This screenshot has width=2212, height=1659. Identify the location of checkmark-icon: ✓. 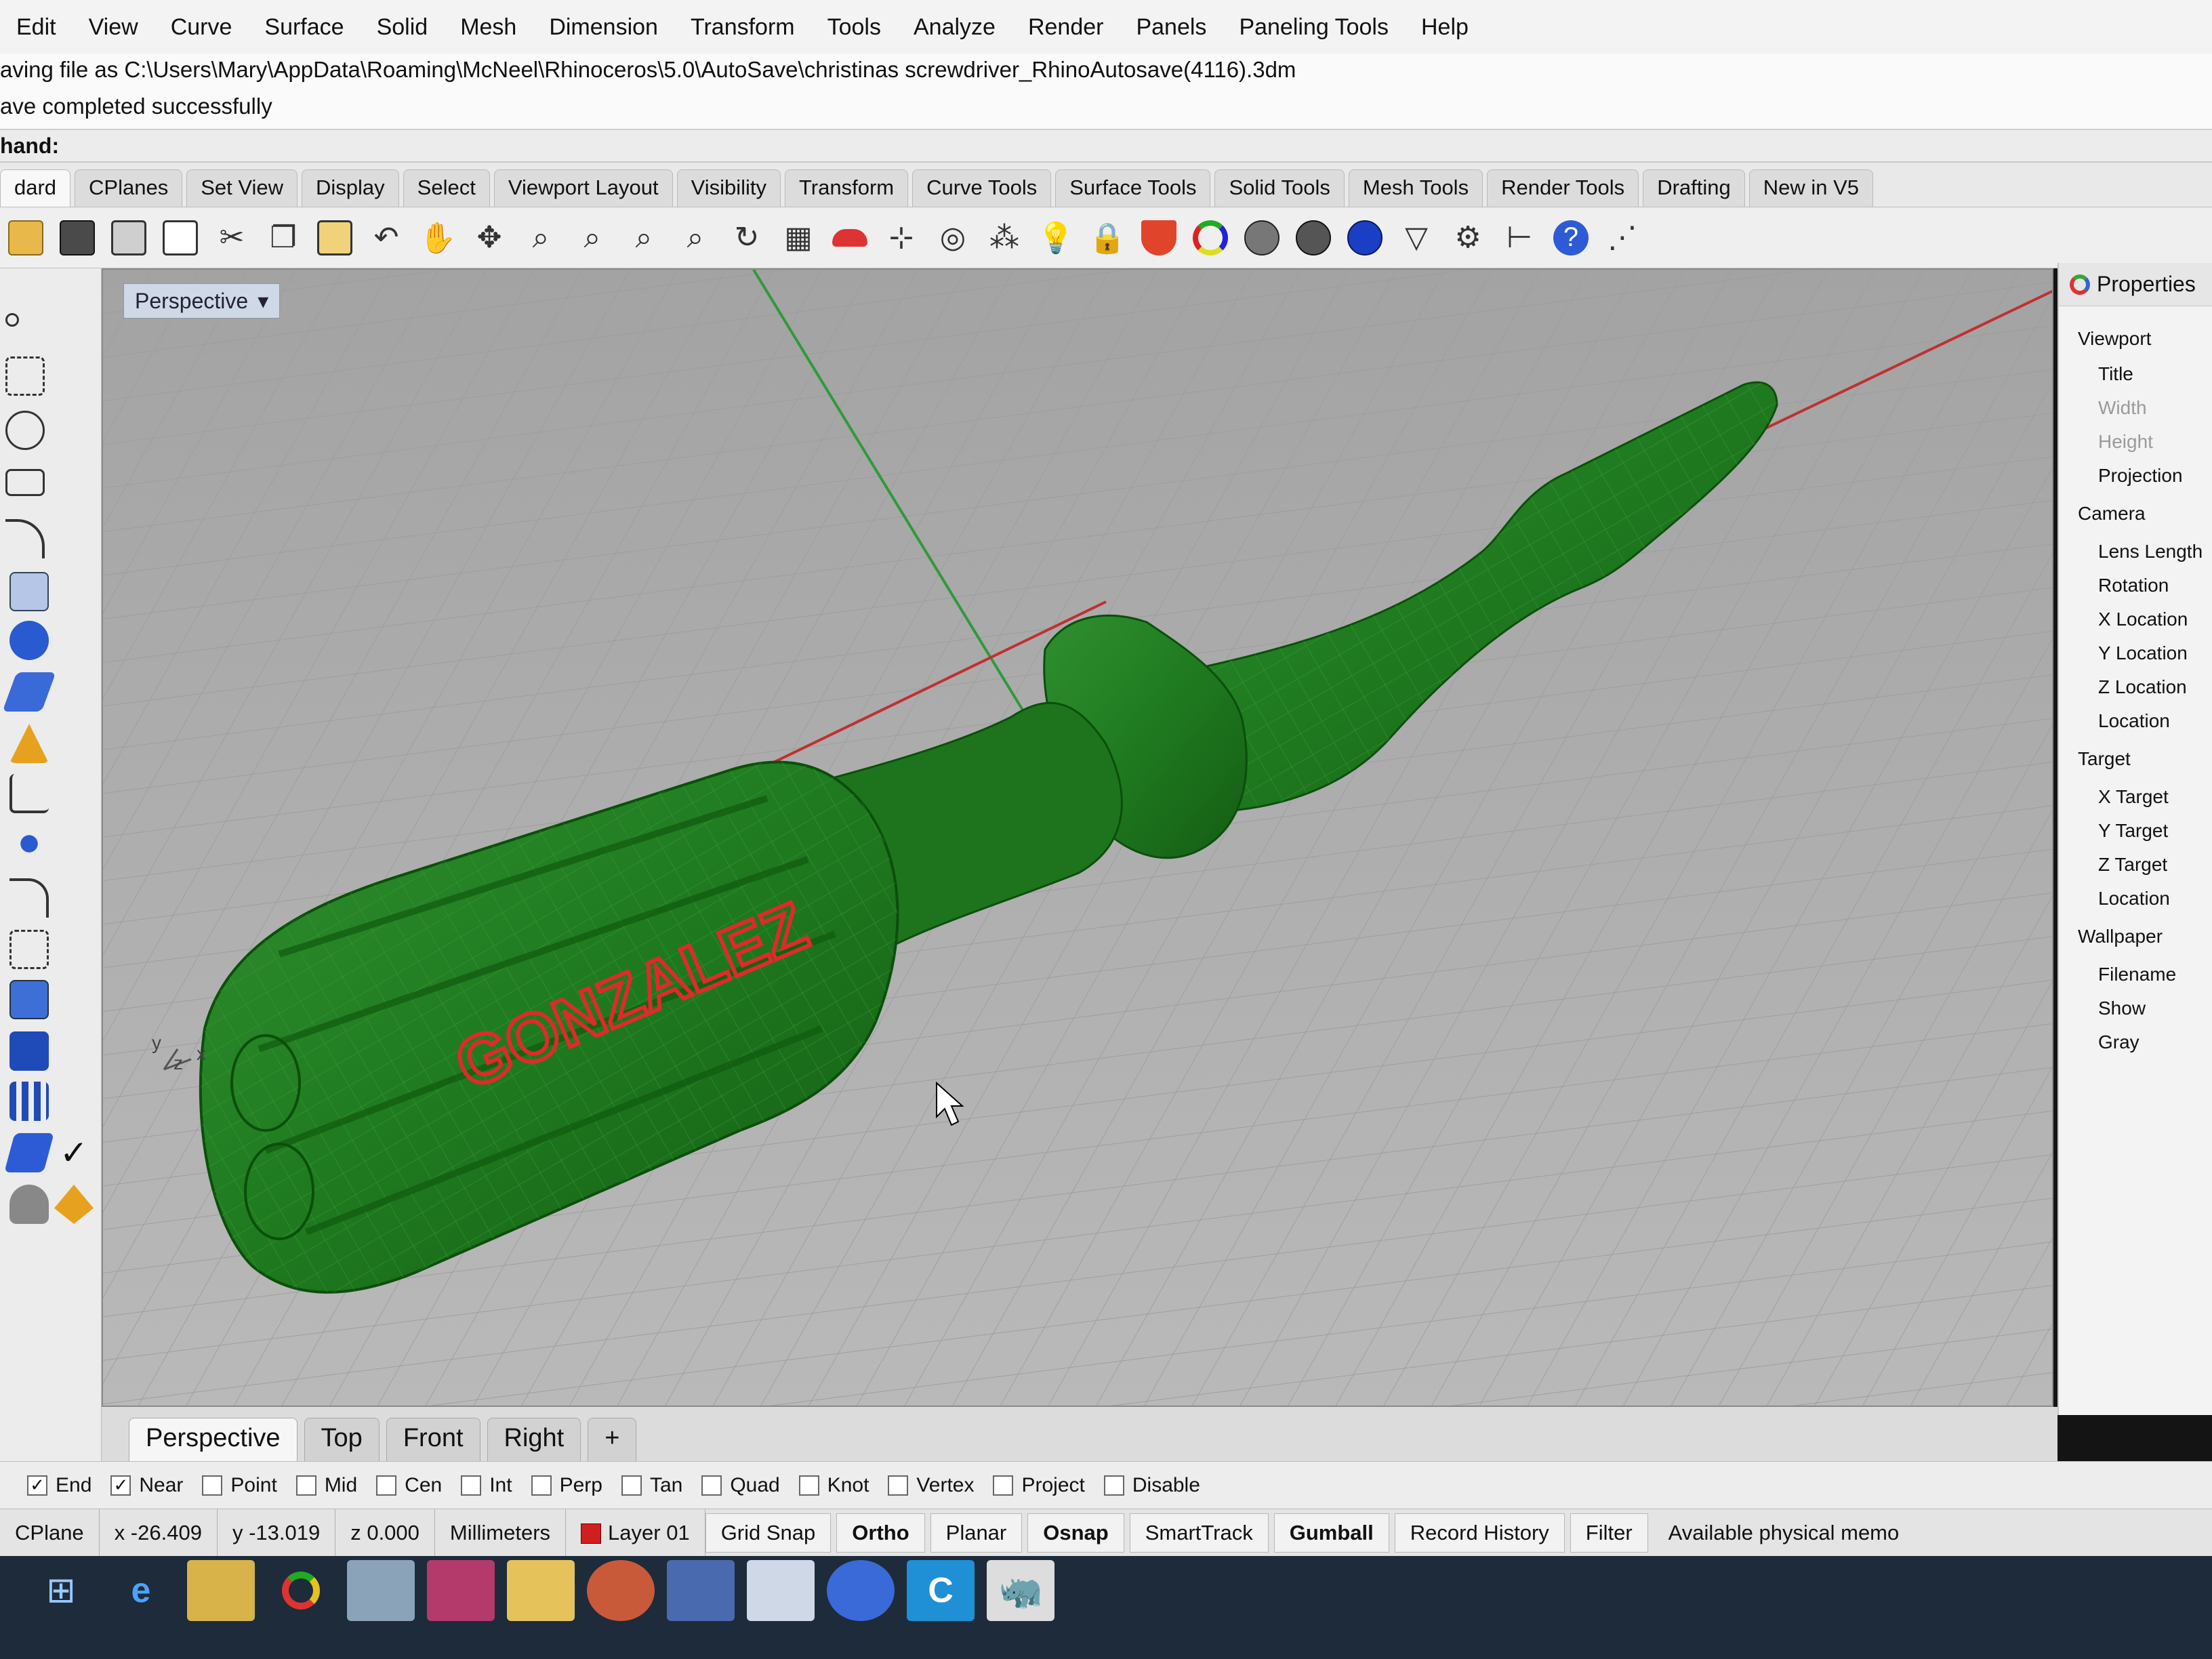
(74, 1152).